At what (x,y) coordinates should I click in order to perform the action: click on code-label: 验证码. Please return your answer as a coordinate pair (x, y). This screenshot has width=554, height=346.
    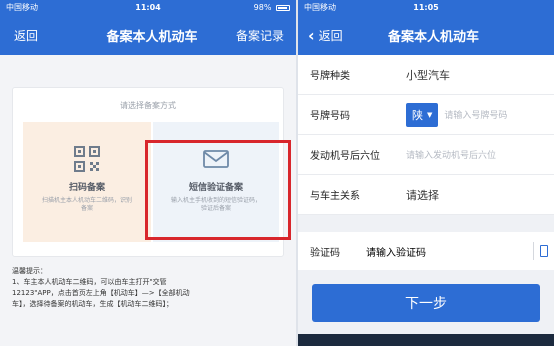
    Looking at the image, I should click on (325, 253).